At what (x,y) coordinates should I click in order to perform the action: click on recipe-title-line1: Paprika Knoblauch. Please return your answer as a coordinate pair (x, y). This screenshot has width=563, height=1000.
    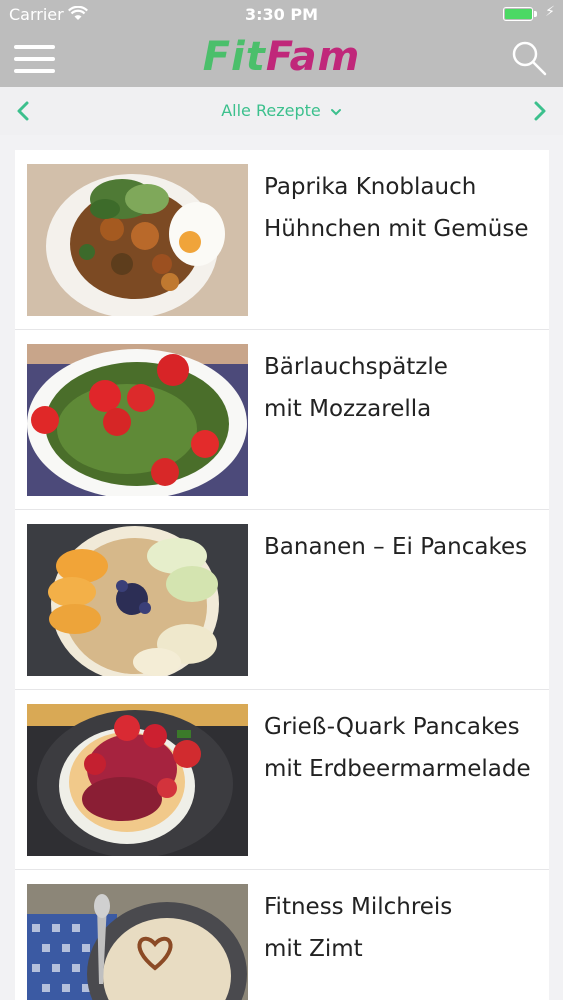
    Looking at the image, I should click on (370, 187).